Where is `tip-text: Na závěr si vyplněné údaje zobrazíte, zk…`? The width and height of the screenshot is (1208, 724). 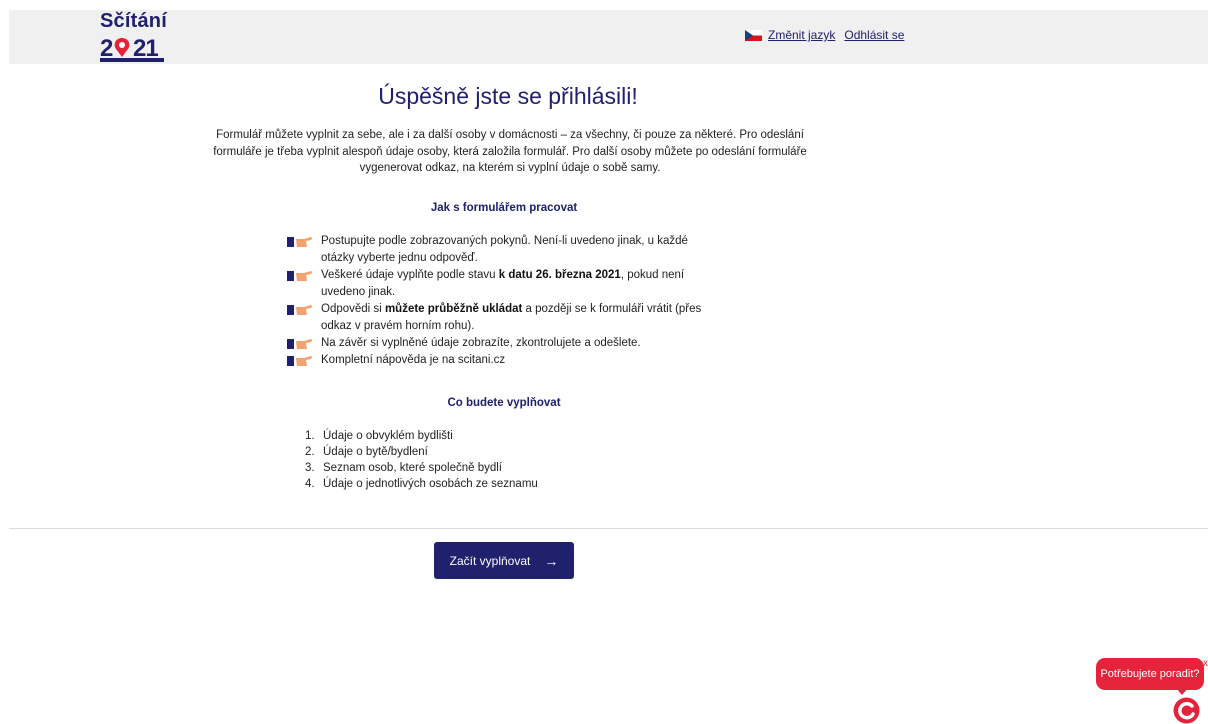
tip-text: Na závěr si vyplněné údaje zobrazíte, zk… is located at coordinates (481, 343).